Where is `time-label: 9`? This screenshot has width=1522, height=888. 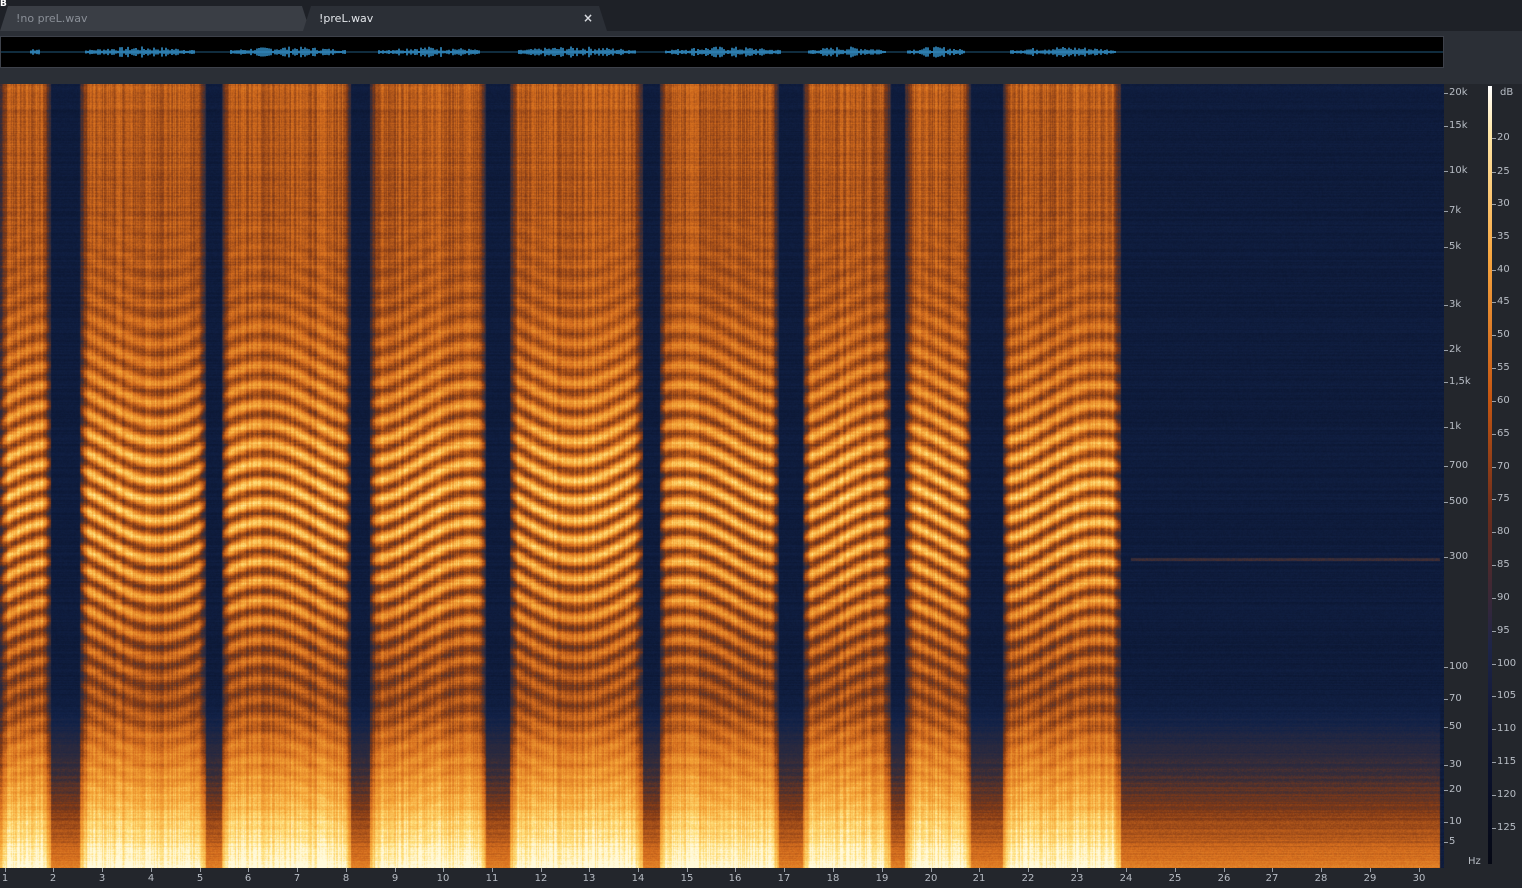 time-label: 9 is located at coordinates (395, 878).